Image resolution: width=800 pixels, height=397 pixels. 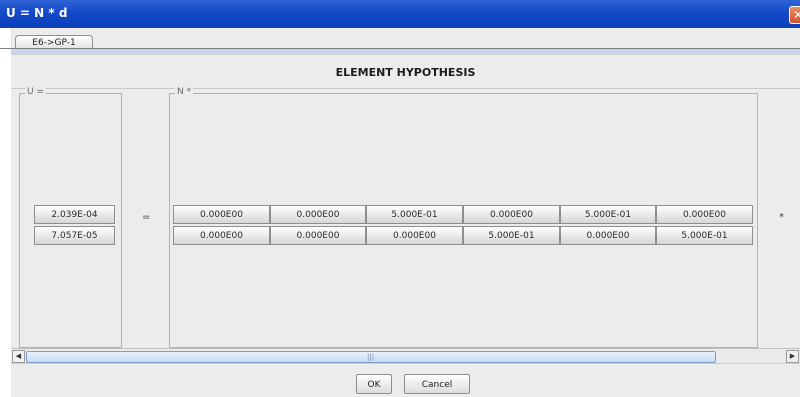 I want to click on grip-icon: |||, so click(x=371, y=357).